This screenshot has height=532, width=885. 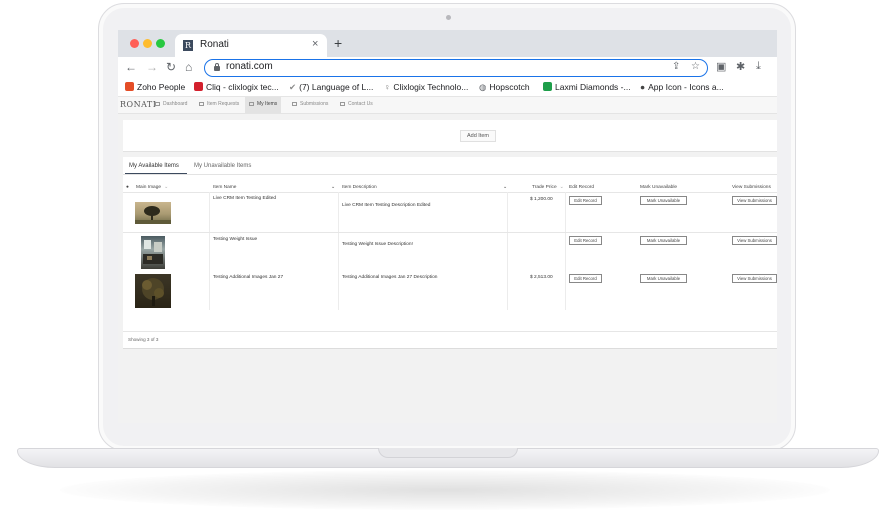 I want to click on extension-box-icon: ▣, so click(x=721, y=66).